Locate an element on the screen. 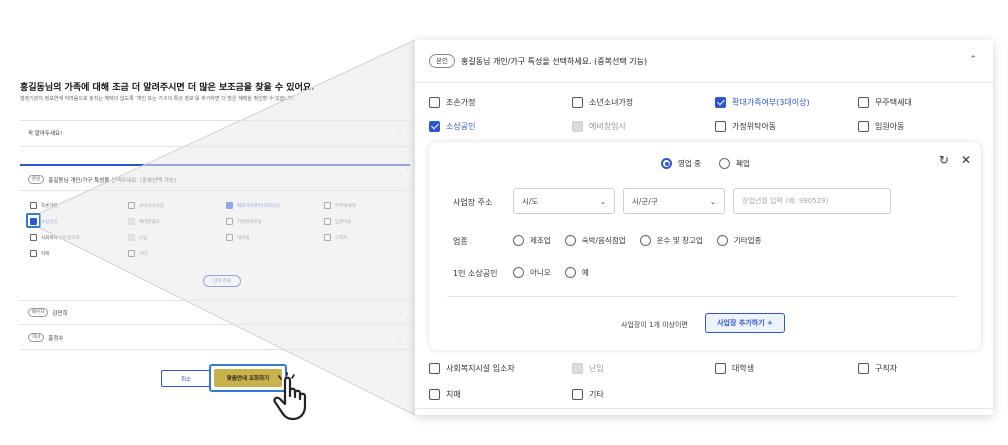  sigungu-value: 시/군/구 is located at coordinates (645, 201).